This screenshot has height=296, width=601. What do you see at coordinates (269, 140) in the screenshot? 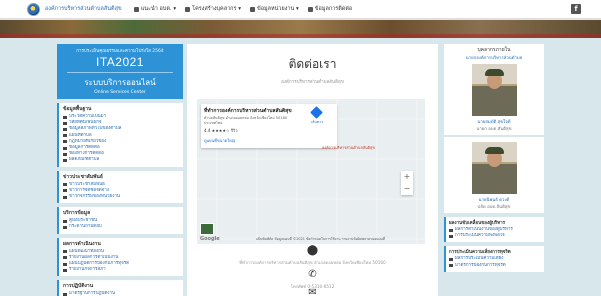
I see `larger-map-link: ดูแผนที่ขนาดใหญ่` at bounding box center [269, 140].